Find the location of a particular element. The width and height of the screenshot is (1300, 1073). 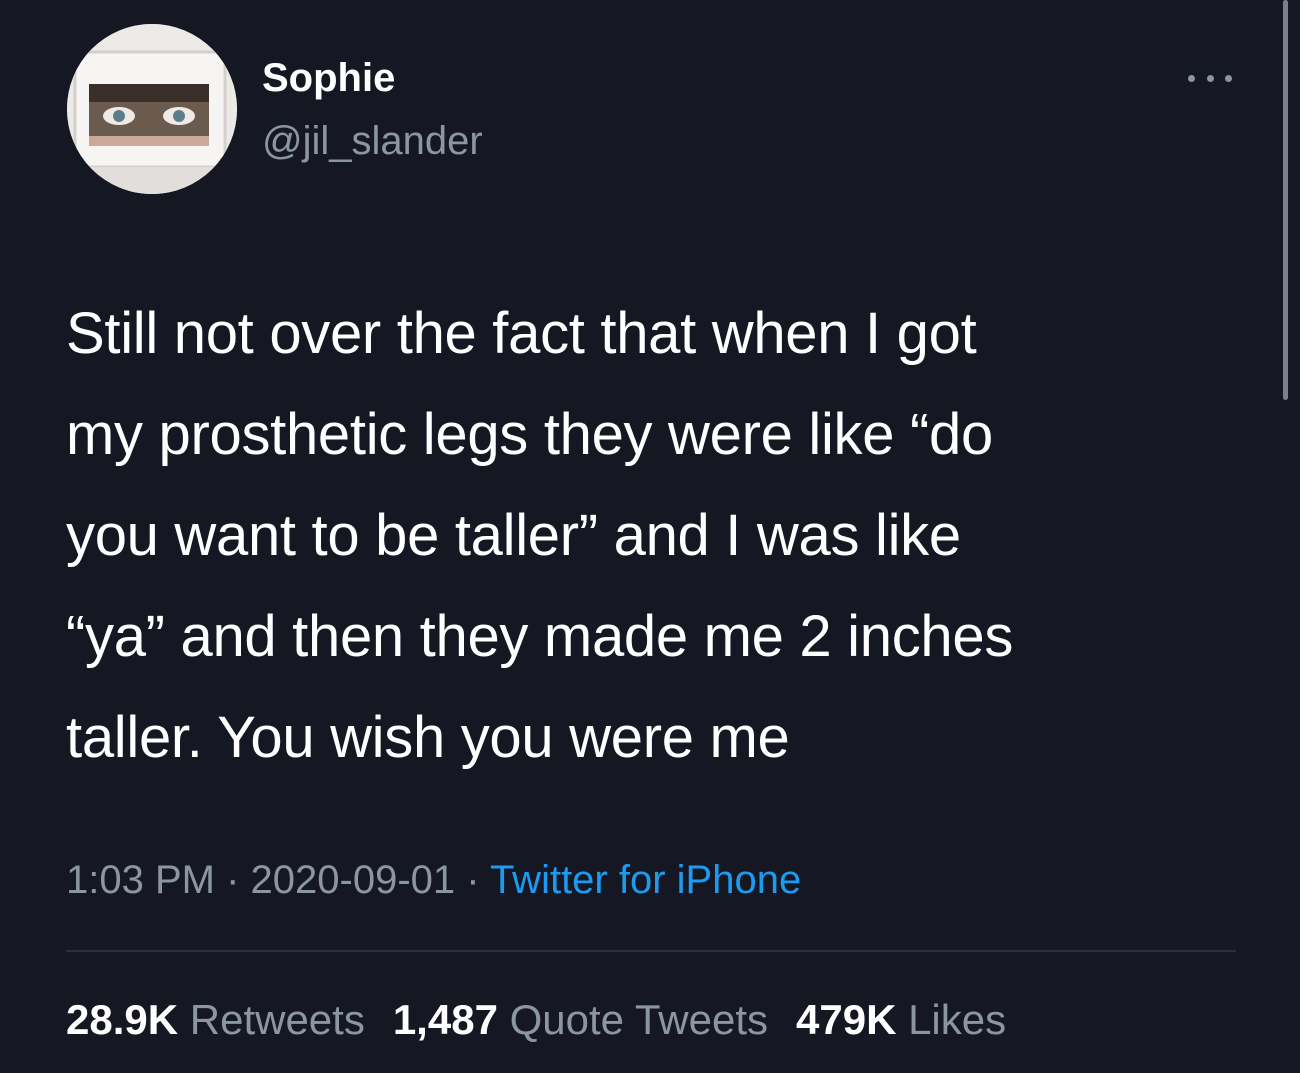

tweet-date: 2020-09-01 is located at coordinates (353, 880).